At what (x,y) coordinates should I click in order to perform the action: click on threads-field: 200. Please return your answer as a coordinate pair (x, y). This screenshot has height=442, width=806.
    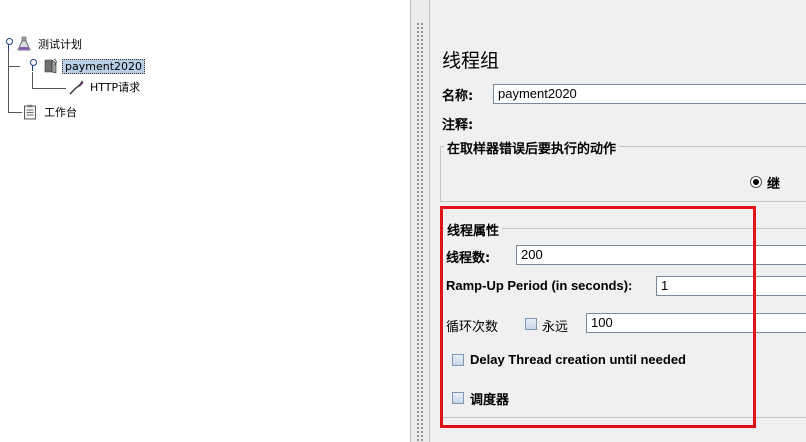
    Looking at the image, I should click on (661, 255).